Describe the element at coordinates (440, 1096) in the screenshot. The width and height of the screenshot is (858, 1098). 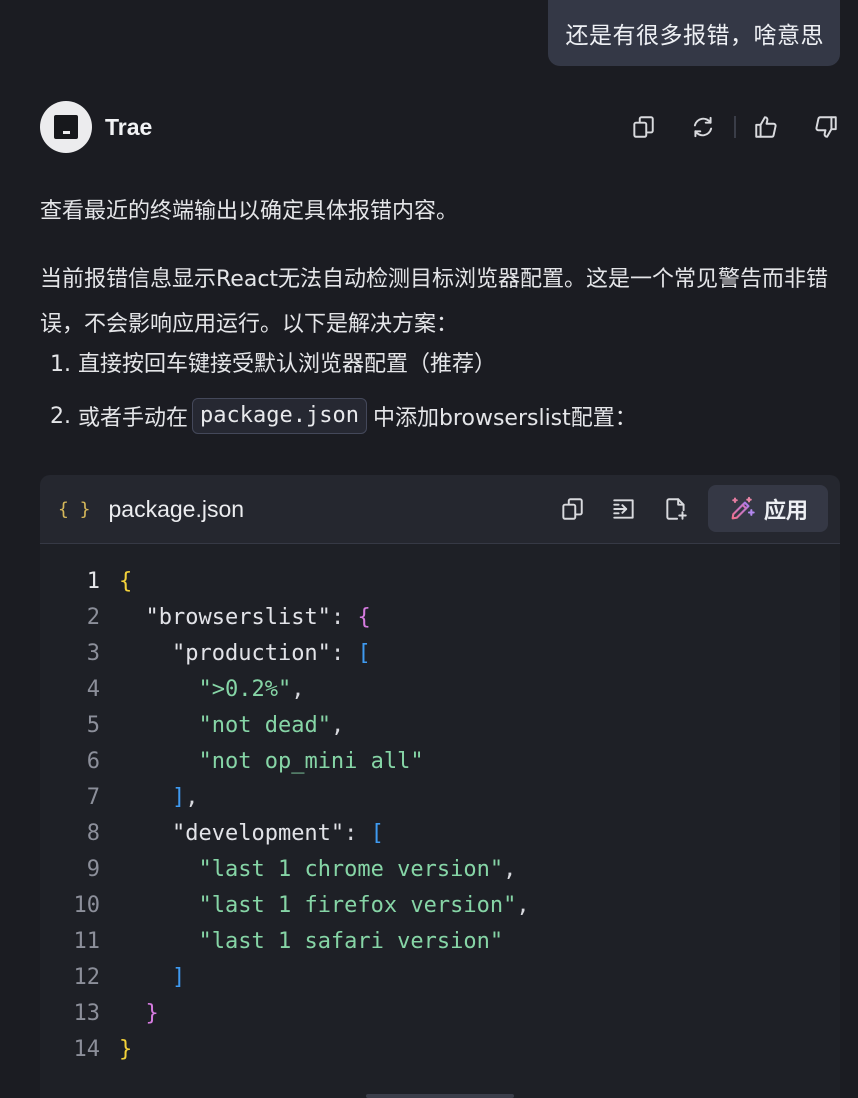
I see `horizontal-scrollbar` at that location.